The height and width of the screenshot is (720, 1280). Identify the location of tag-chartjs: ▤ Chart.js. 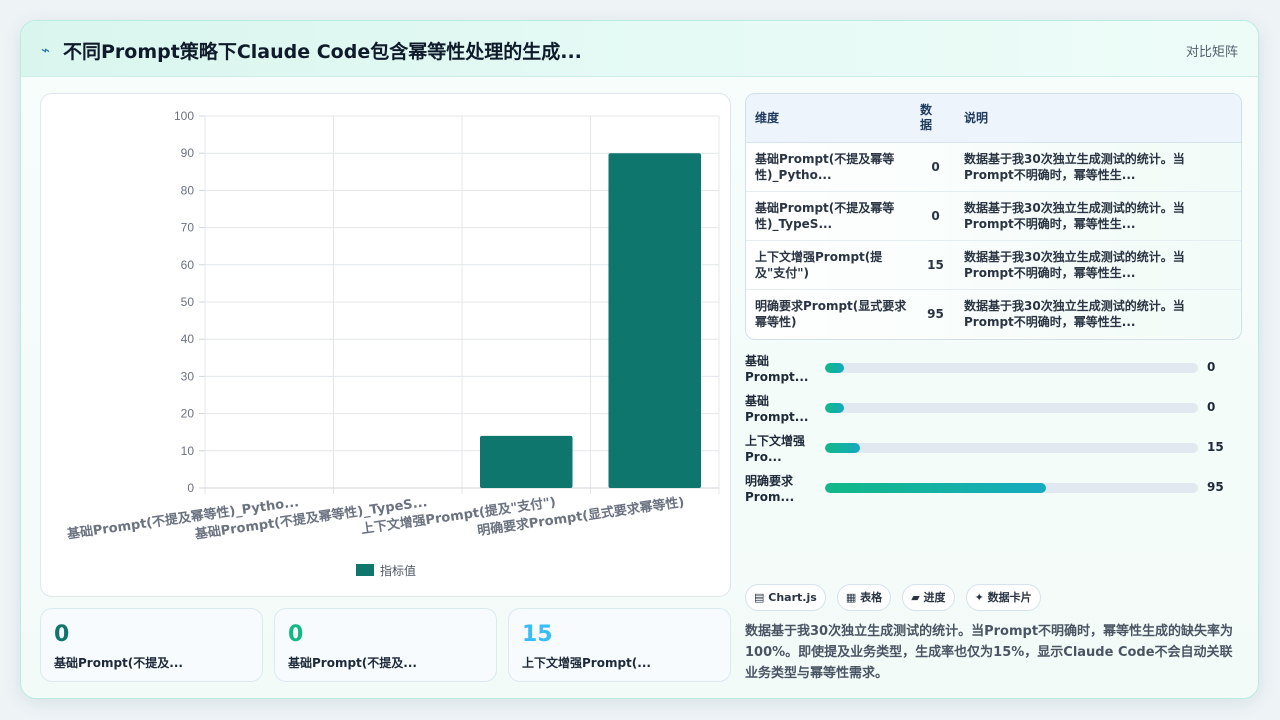
(785, 597).